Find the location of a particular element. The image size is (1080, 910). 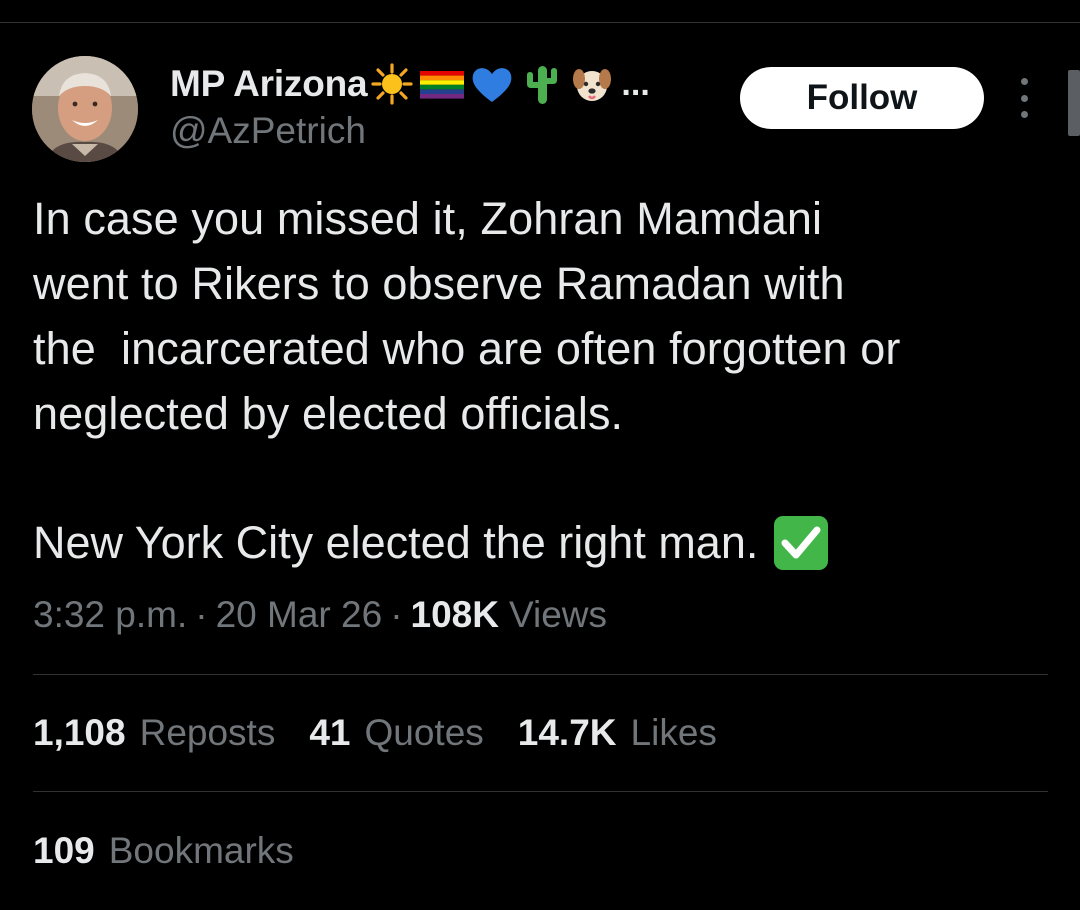

views-label: Views is located at coordinates (557, 614).